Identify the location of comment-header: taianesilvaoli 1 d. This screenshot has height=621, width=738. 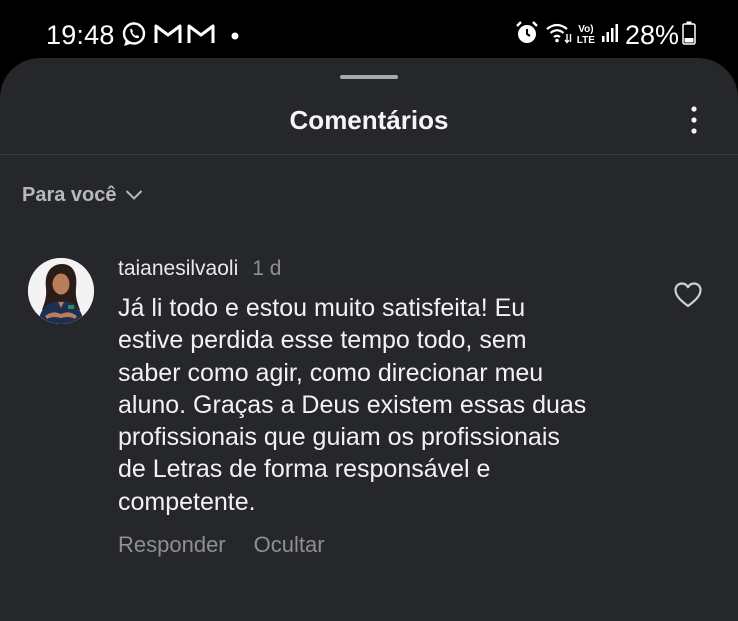
(388, 269).